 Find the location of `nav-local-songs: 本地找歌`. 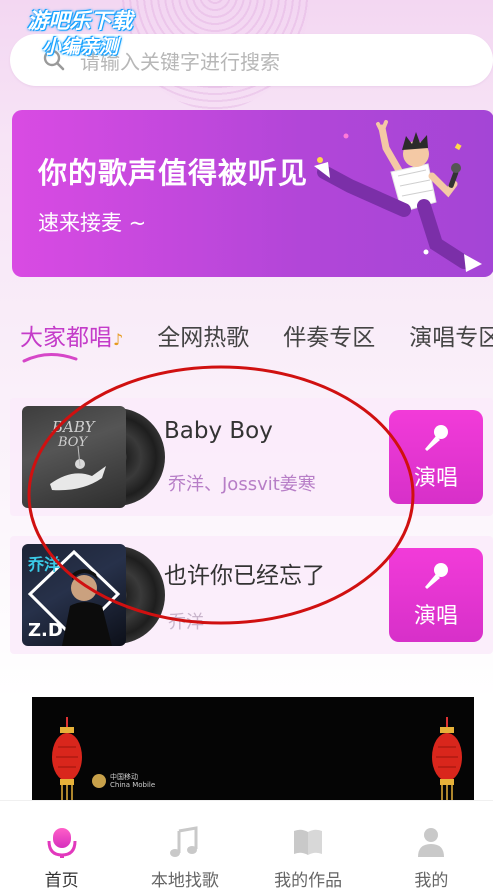

nav-local-songs: 本地找歌 is located at coordinates (184, 847).